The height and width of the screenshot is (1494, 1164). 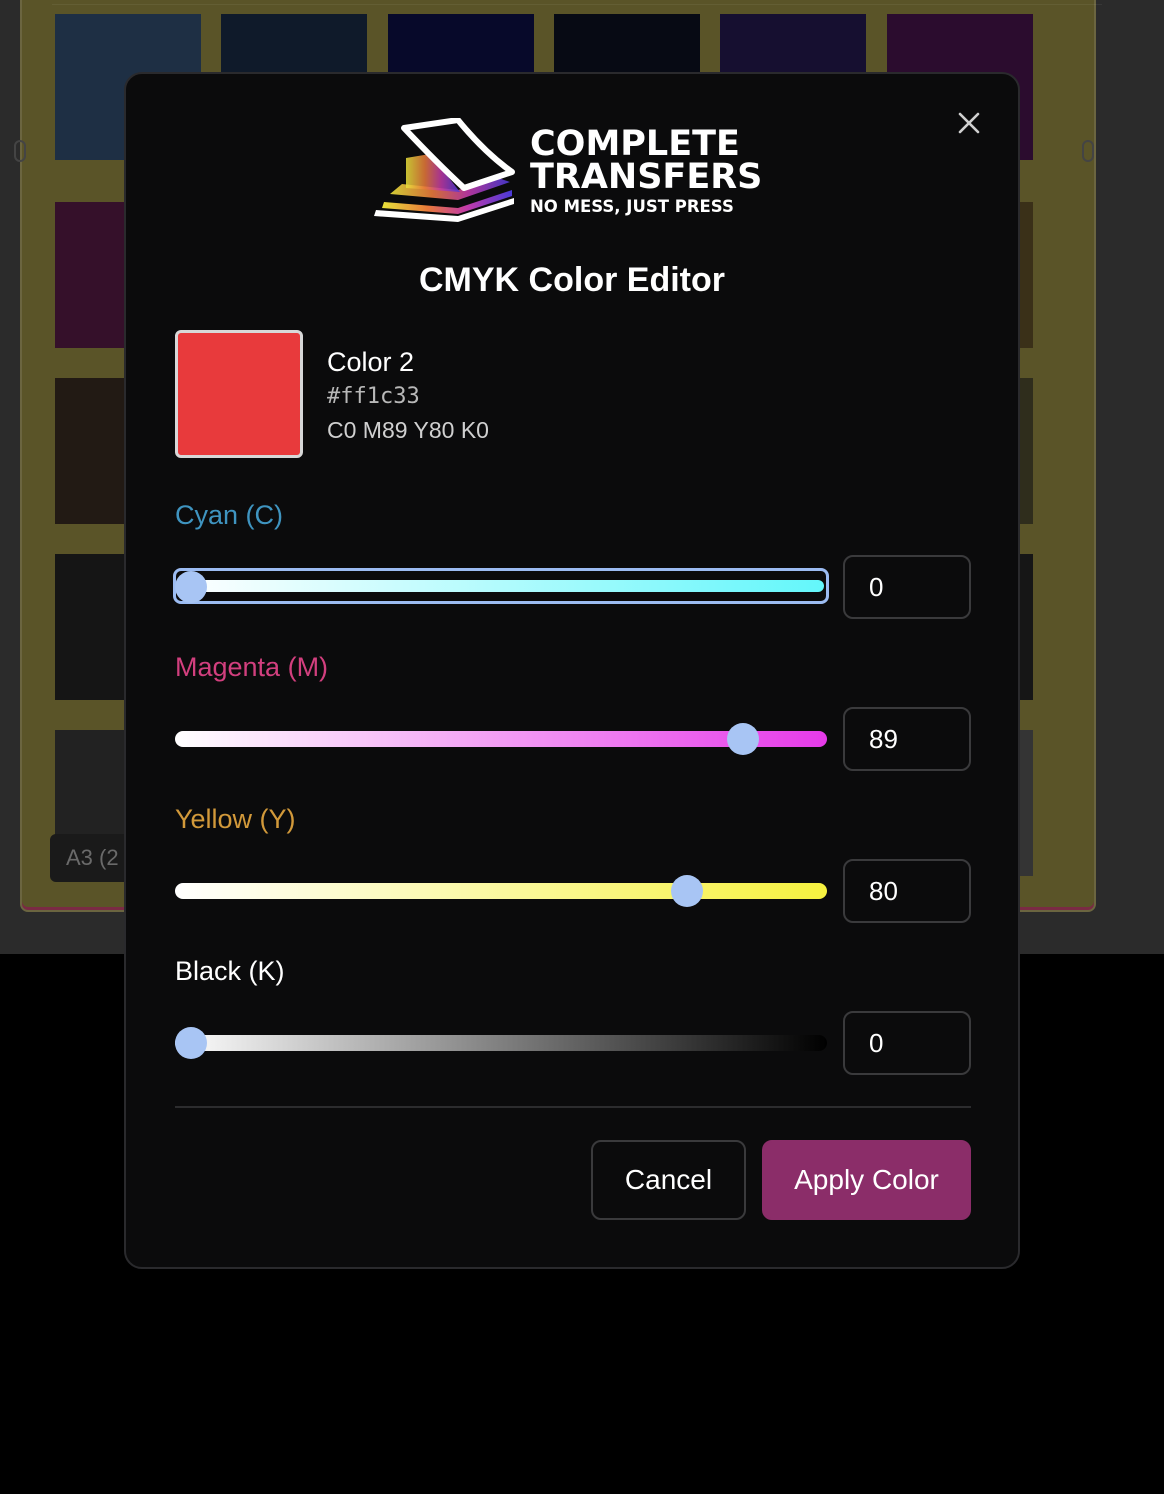 What do you see at coordinates (573, 1107) in the screenshot?
I see `footer-divider` at bounding box center [573, 1107].